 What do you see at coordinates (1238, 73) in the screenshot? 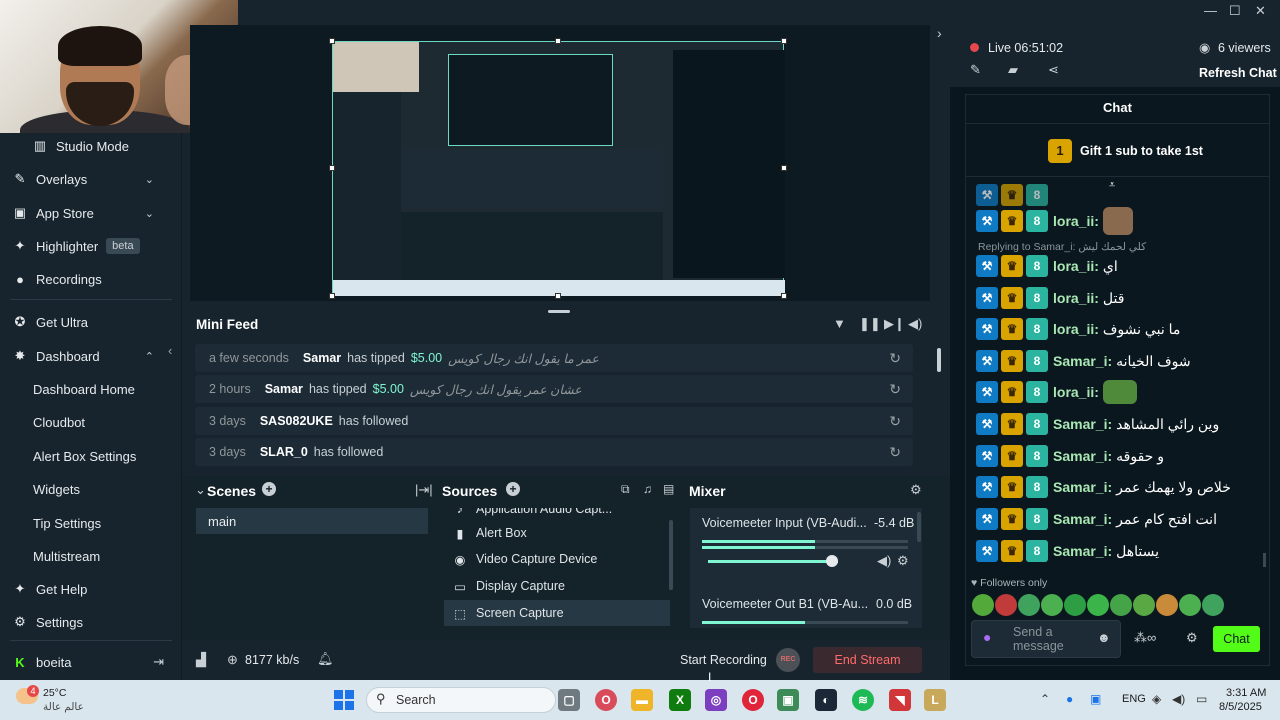
I see `refresh-chat-button: Refresh Chat` at bounding box center [1238, 73].